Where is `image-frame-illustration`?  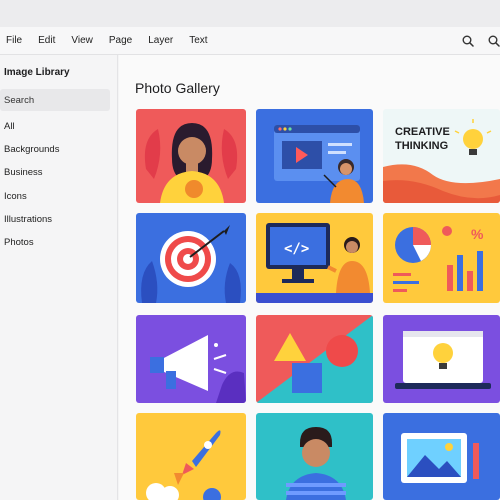 image-frame-illustration is located at coordinates (441, 456).